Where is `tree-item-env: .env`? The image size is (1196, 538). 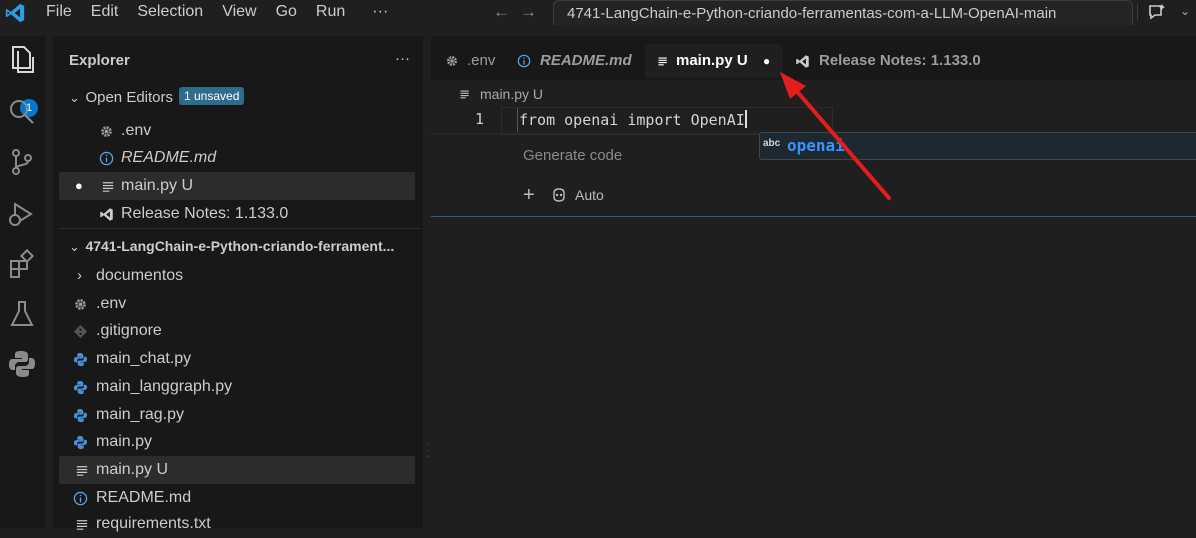
tree-item-env: .env is located at coordinates (237, 304).